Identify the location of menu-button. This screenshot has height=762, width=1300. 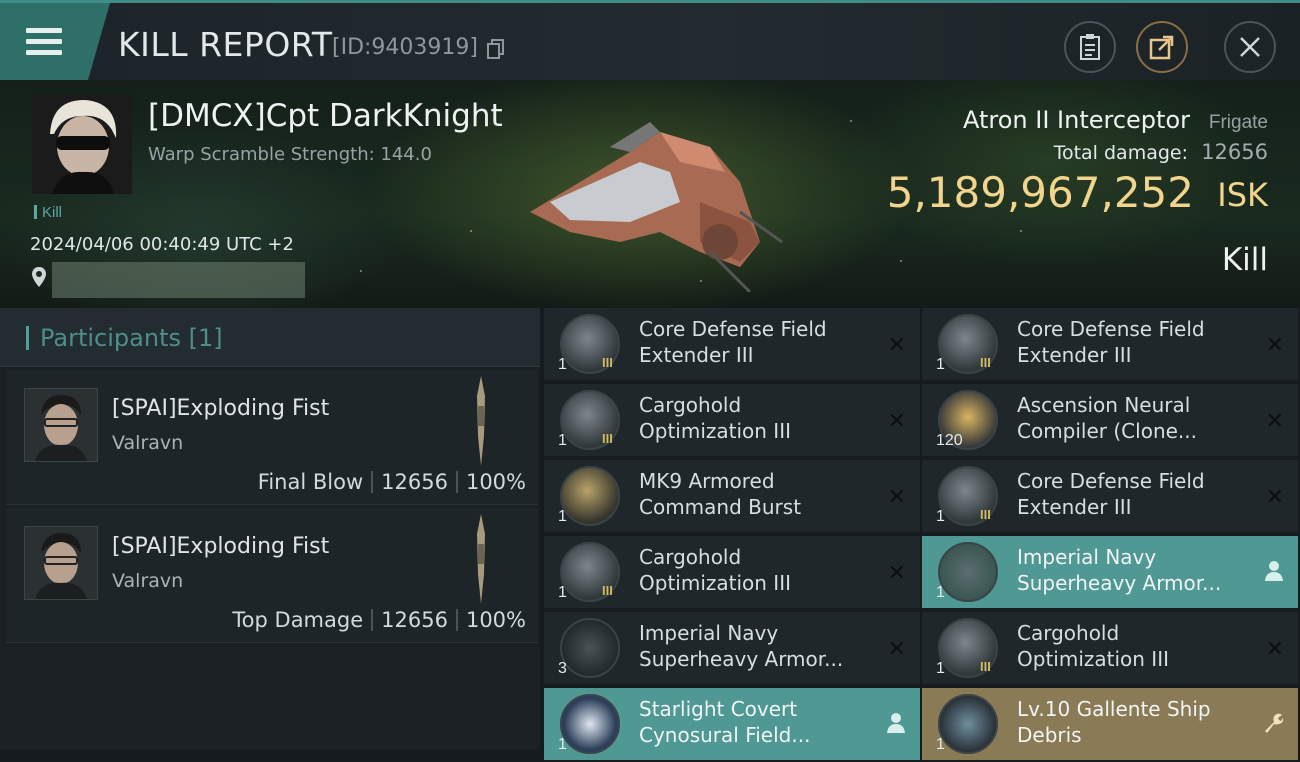
(55, 41).